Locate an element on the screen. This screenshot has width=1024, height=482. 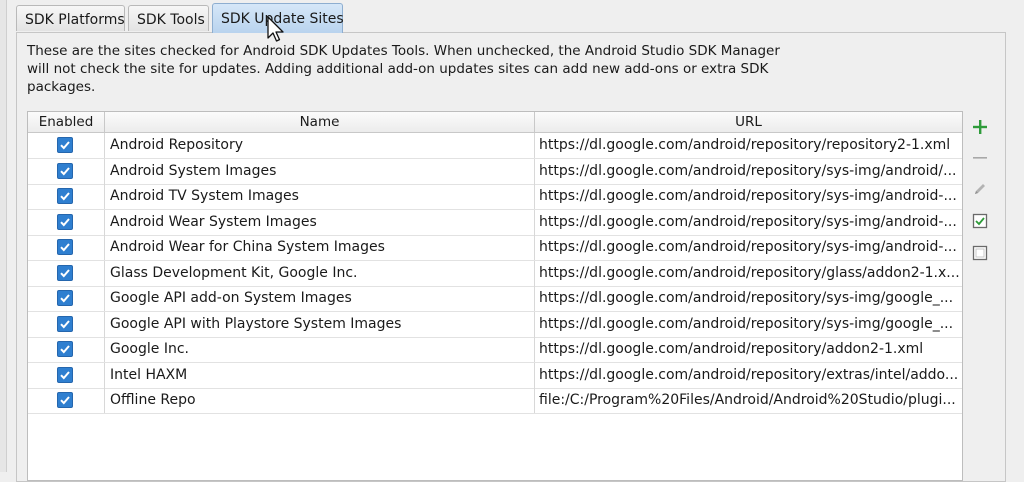
site-name-cell: Android TV System Images is located at coordinates (320, 196).